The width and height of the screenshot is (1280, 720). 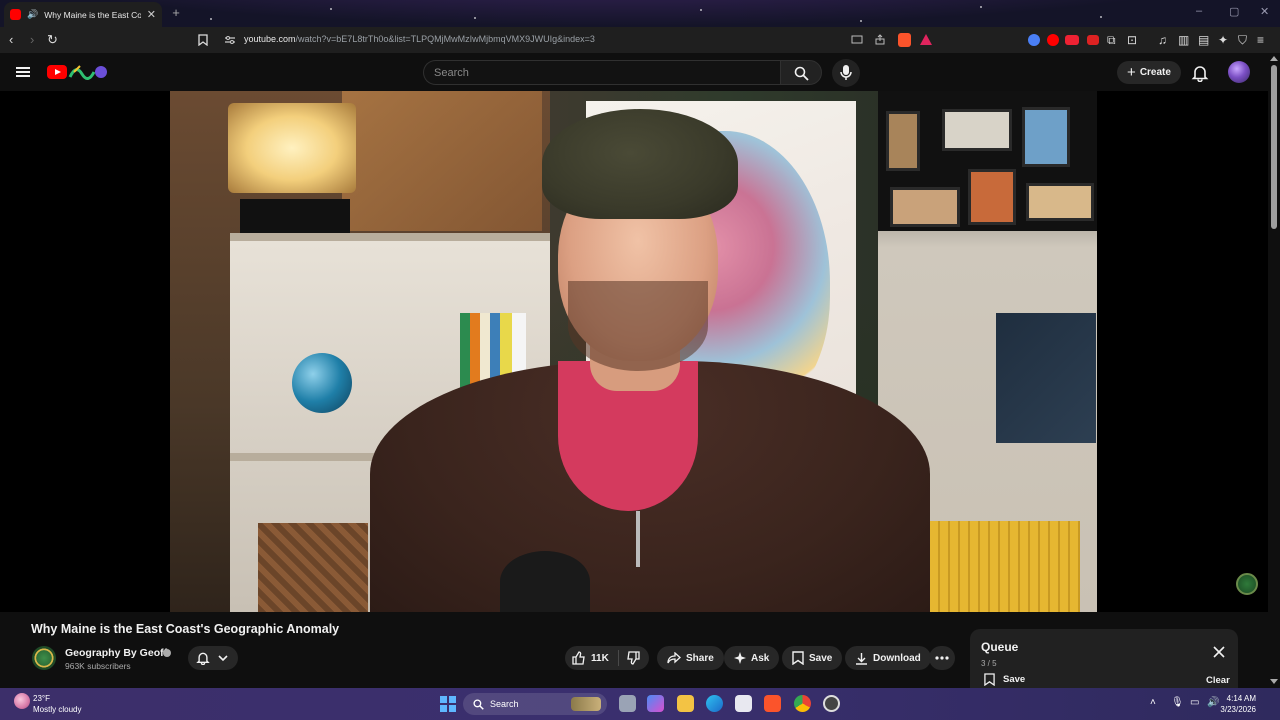 What do you see at coordinates (627, 703) in the screenshot?
I see `task-view-icon` at bounding box center [627, 703].